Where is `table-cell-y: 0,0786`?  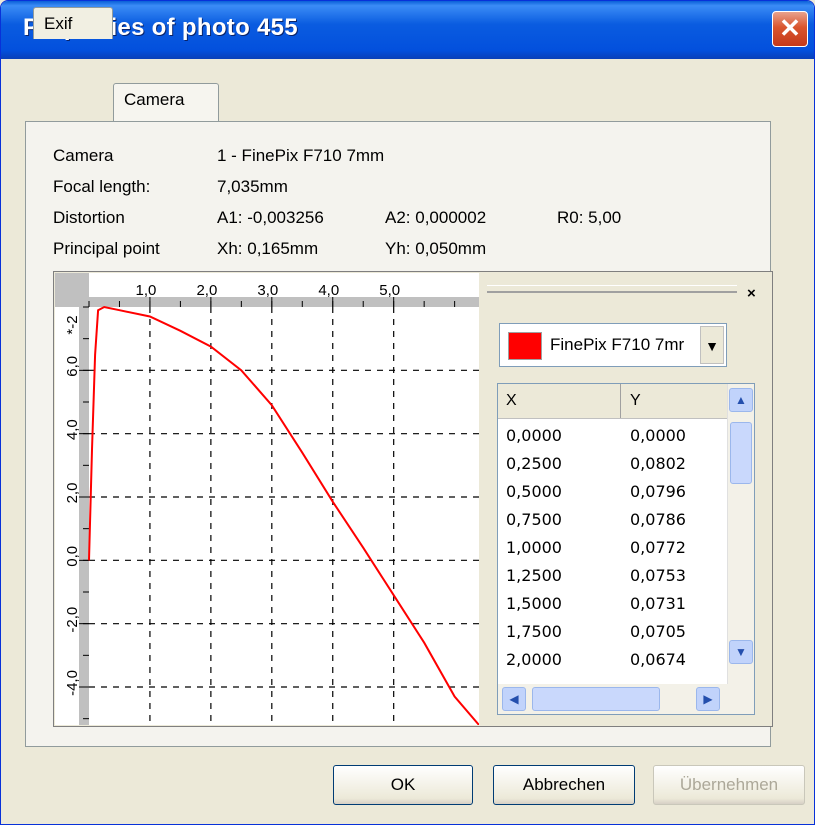 table-cell-y: 0,0786 is located at coordinates (658, 519).